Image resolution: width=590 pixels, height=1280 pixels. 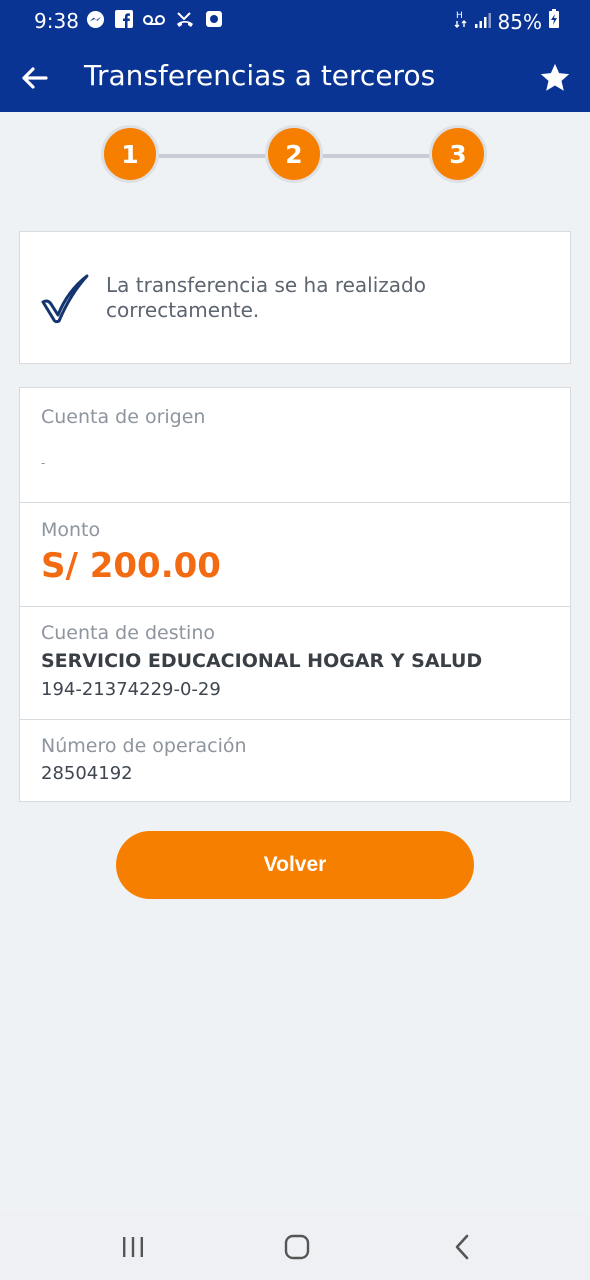 What do you see at coordinates (458, 154) in the screenshot?
I see `step-3: 3` at bounding box center [458, 154].